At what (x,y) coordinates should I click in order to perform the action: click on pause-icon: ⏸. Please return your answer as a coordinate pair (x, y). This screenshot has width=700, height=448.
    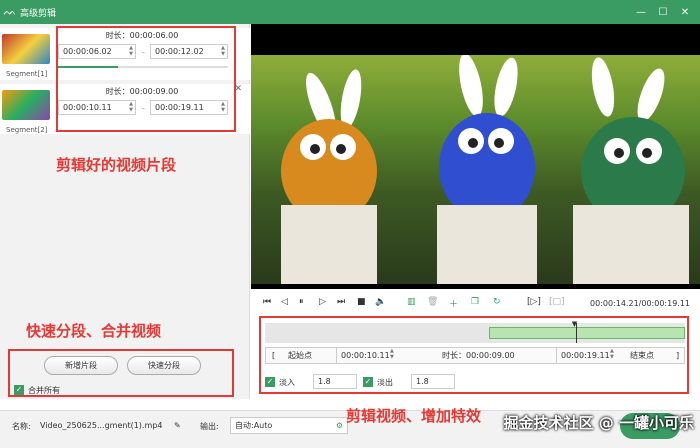
    Looking at the image, I should click on (301, 302).